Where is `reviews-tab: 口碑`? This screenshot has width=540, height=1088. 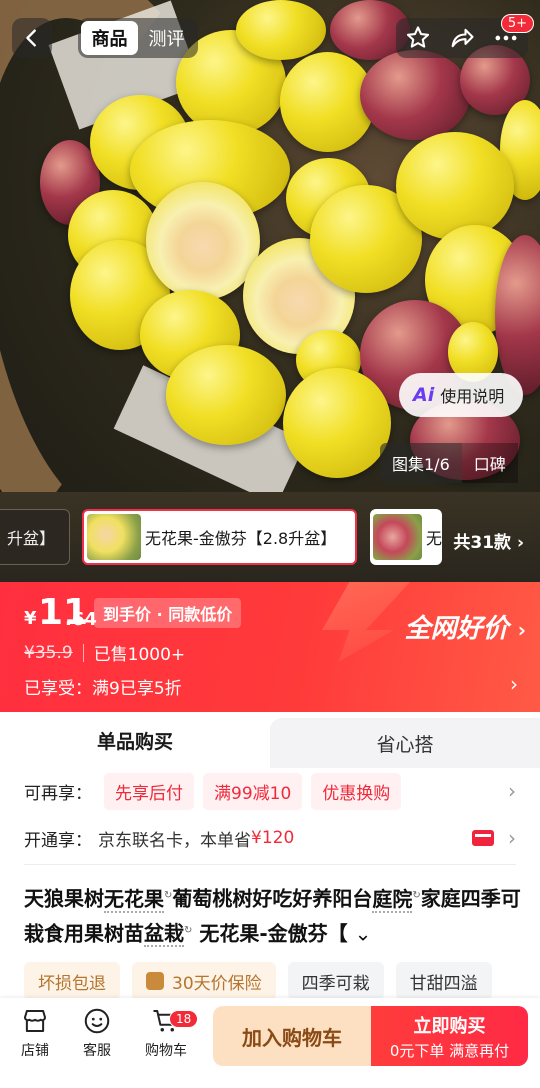 reviews-tab: 口碑 is located at coordinates (489, 463).